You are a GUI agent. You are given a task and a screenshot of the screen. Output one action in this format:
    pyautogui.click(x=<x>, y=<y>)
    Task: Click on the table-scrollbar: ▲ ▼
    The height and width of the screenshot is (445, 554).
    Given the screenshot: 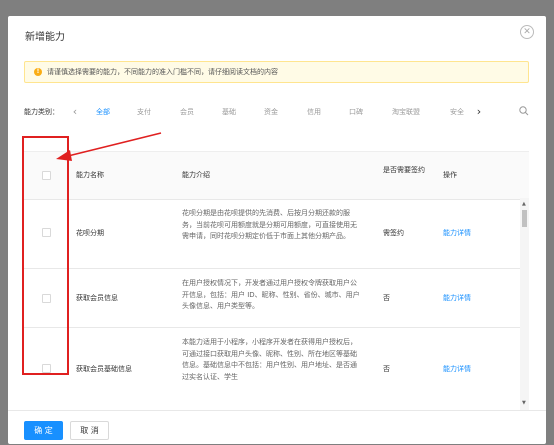 What is the action you would take?
    pyautogui.click(x=524, y=304)
    